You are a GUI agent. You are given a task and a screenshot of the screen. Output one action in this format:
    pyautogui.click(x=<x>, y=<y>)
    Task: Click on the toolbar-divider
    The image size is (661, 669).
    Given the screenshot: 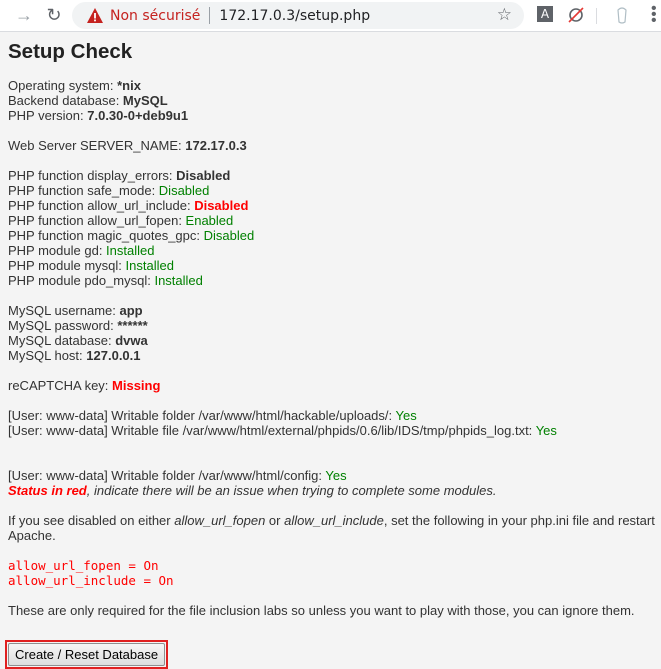 What is the action you would take?
    pyautogui.click(x=596, y=16)
    